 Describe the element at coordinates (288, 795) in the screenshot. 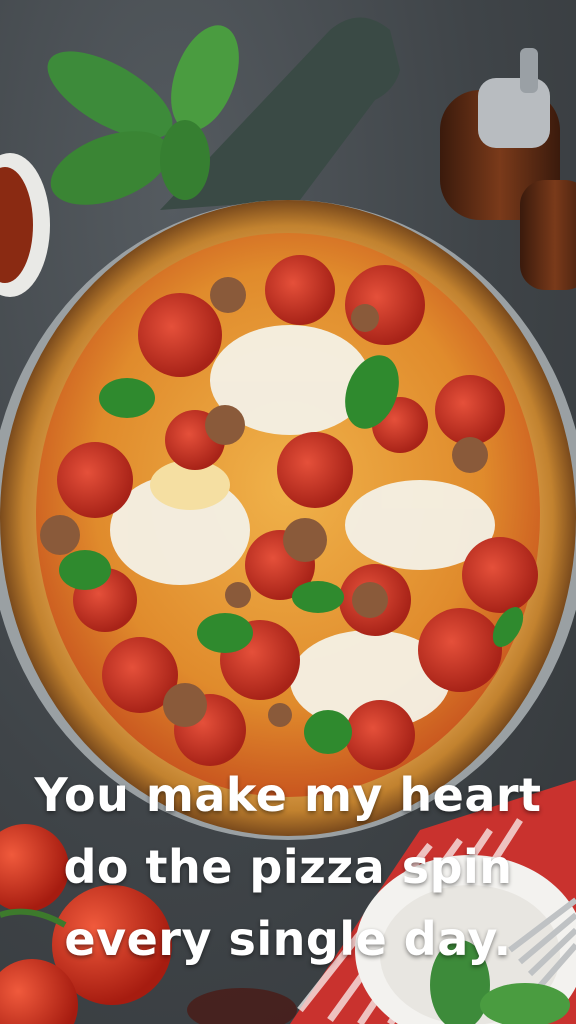

I see `caption-line-1: You make my heart` at that location.